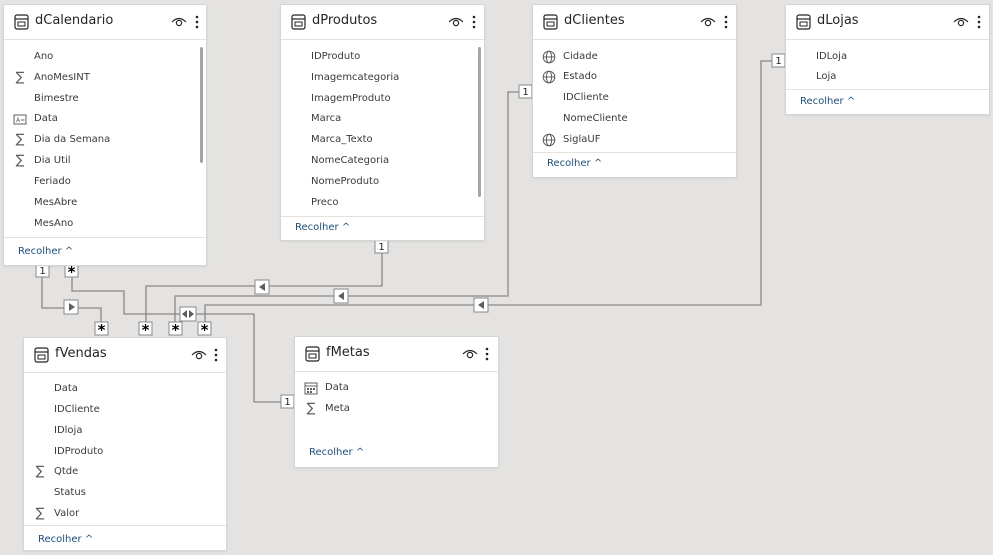 Image resolution: width=993 pixels, height=555 pixels. What do you see at coordinates (62, 77) in the screenshot?
I see `field-name: AnoMesINT` at bounding box center [62, 77].